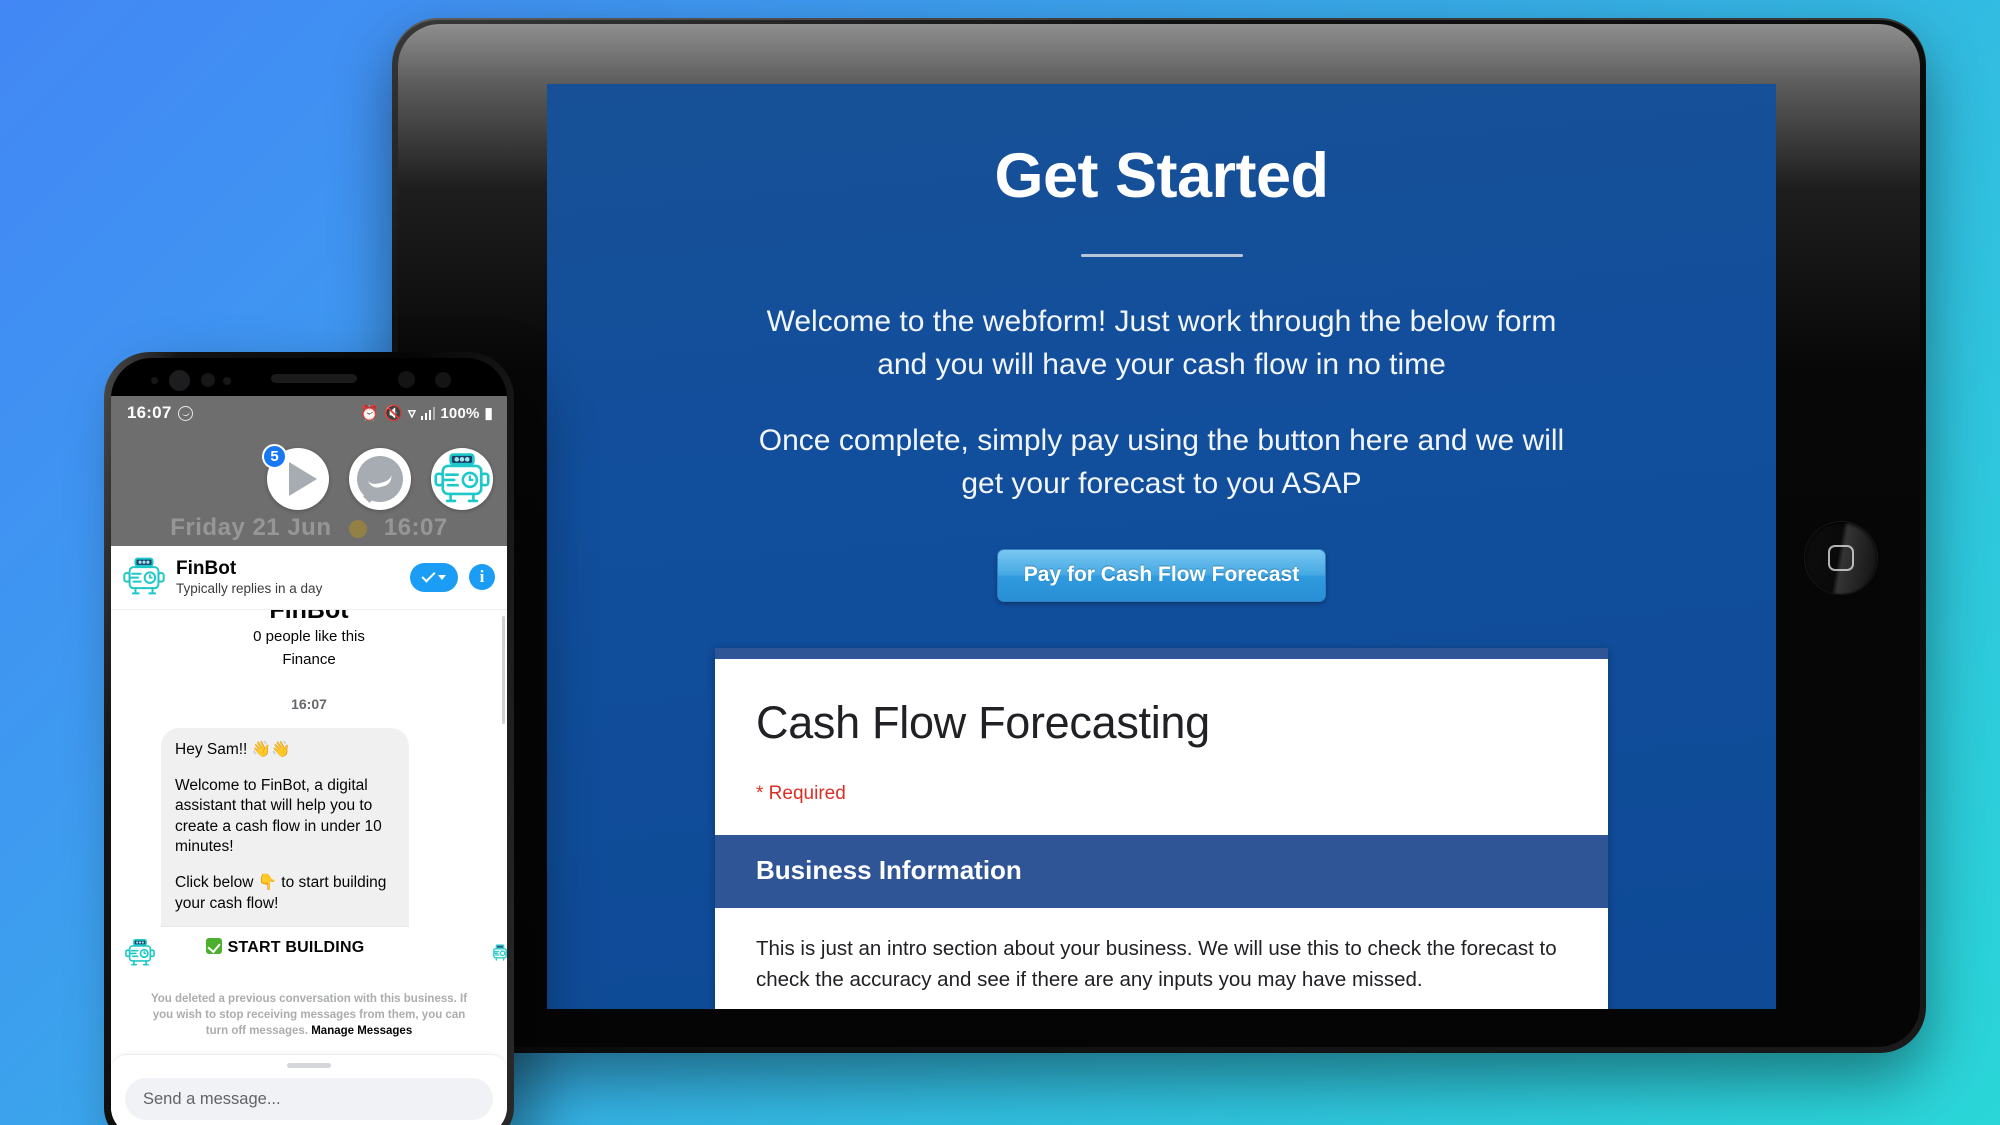 This screenshot has width=2000, height=1125. Describe the element at coordinates (186, 413) in the screenshot. I see `messenger-notification-icon` at that location.